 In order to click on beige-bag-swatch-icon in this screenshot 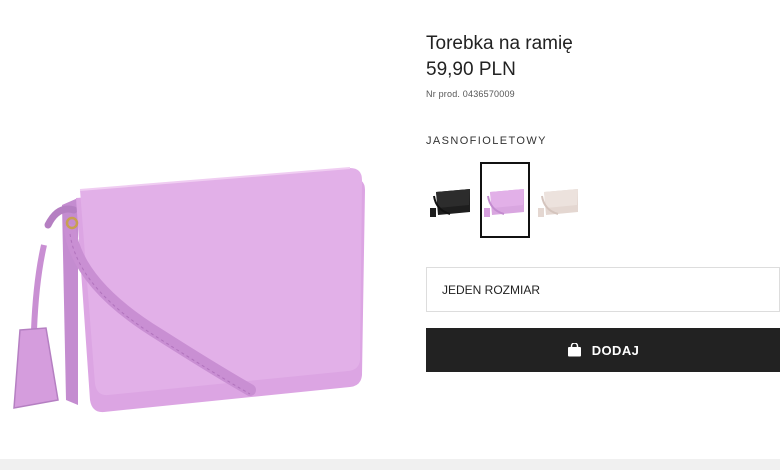, I will do `click(558, 203)`.